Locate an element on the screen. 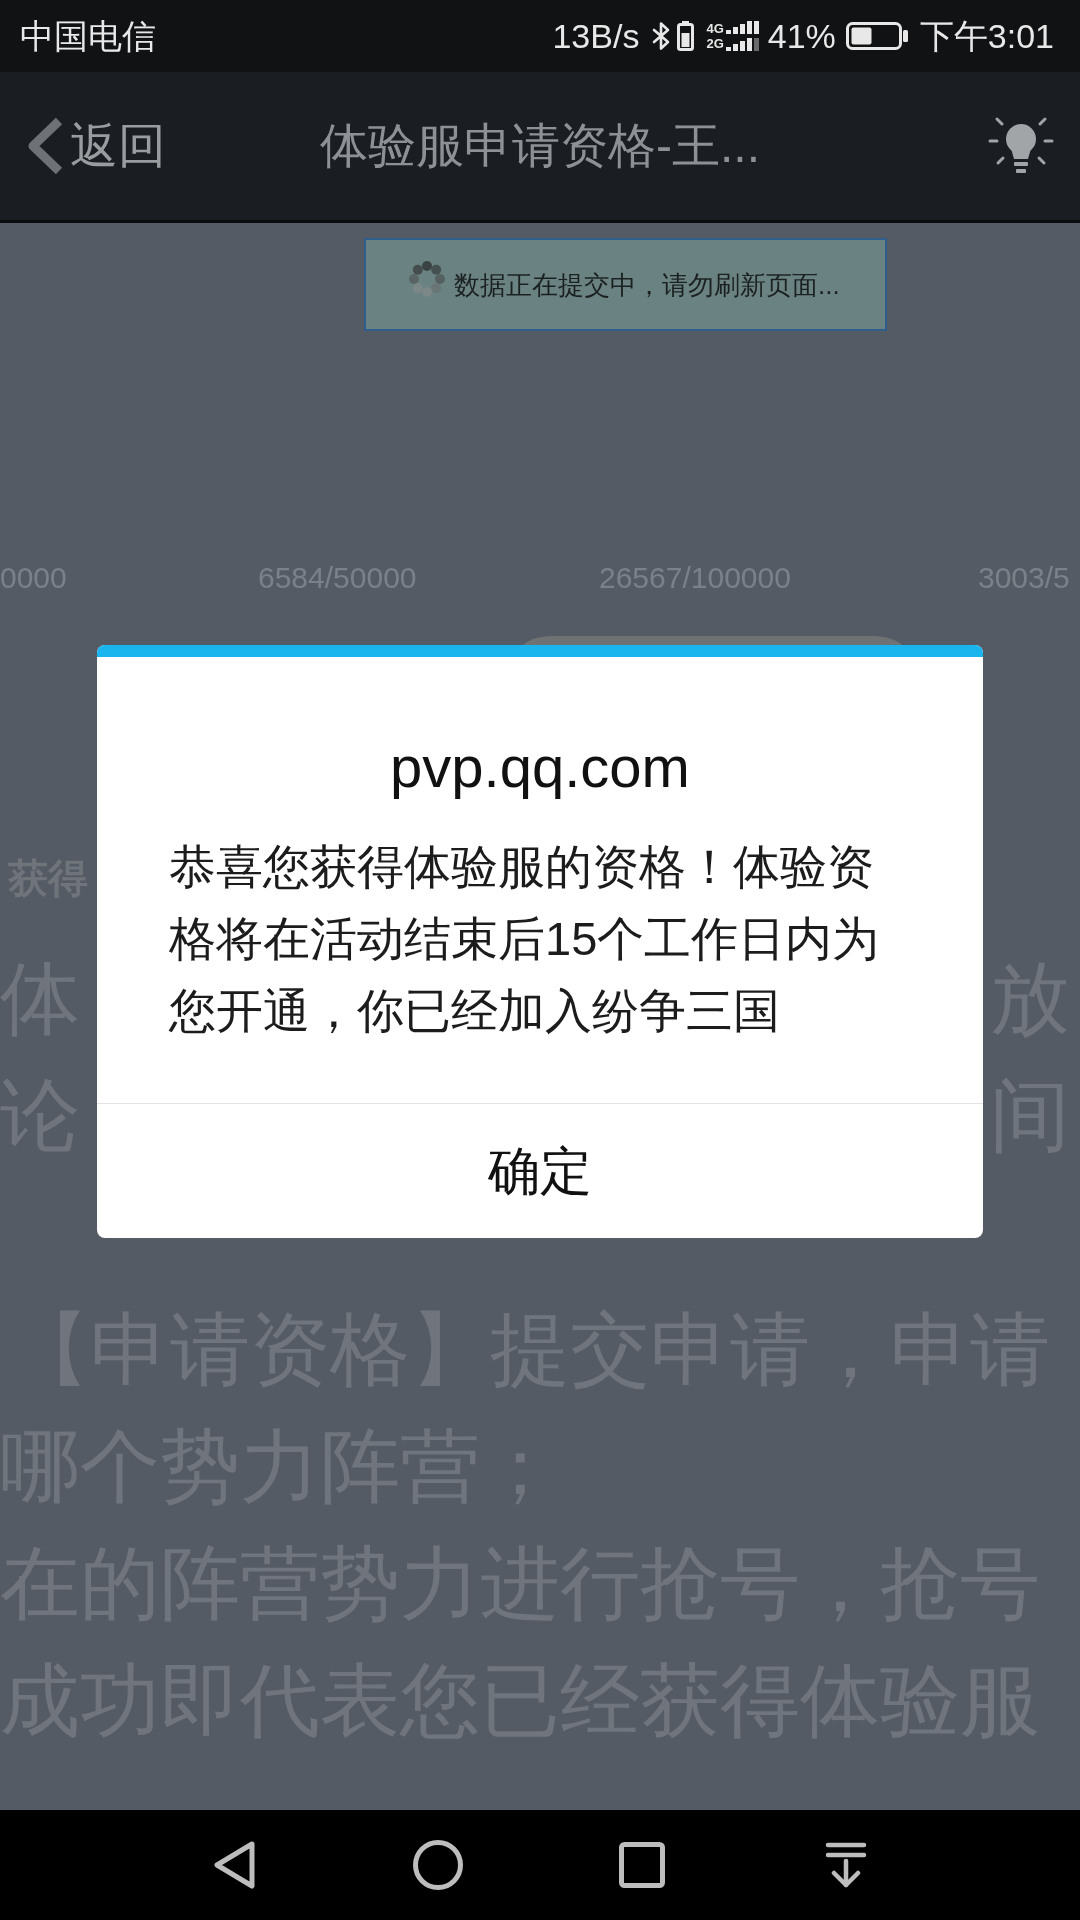 This screenshot has width=1080, height=1920. chevron-left-icon is located at coordinates (45, 146).